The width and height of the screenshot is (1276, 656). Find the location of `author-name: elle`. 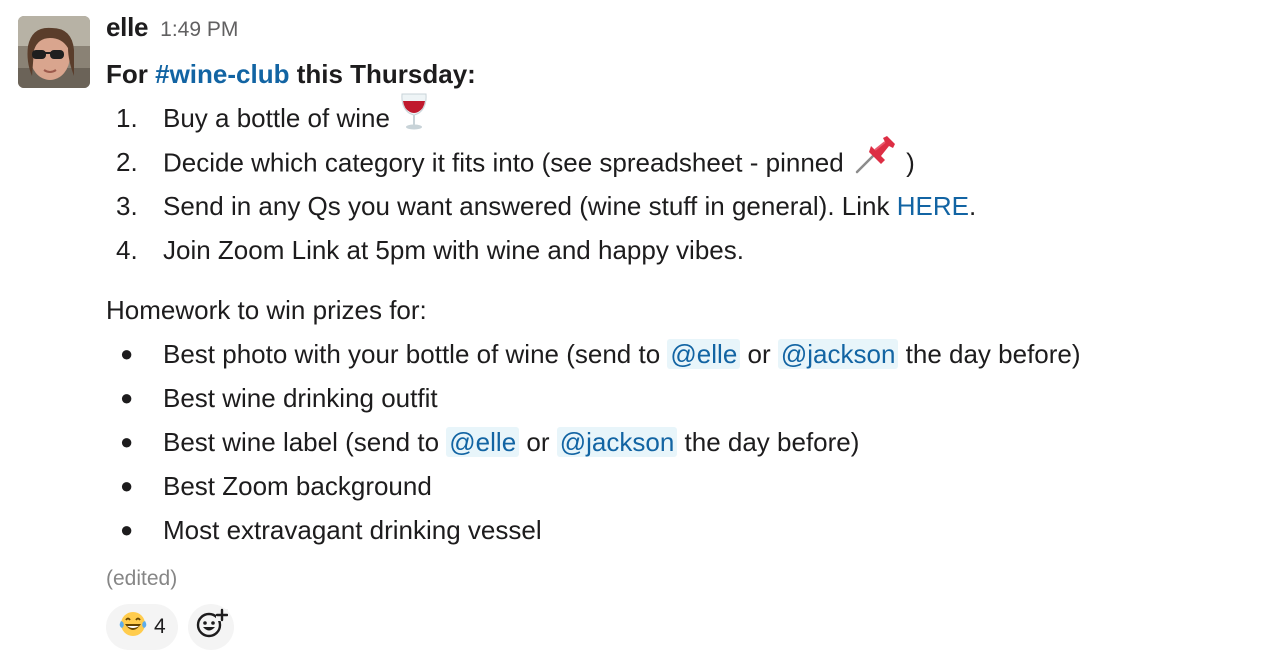

author-name: elle is located at coordinates (127, 27).